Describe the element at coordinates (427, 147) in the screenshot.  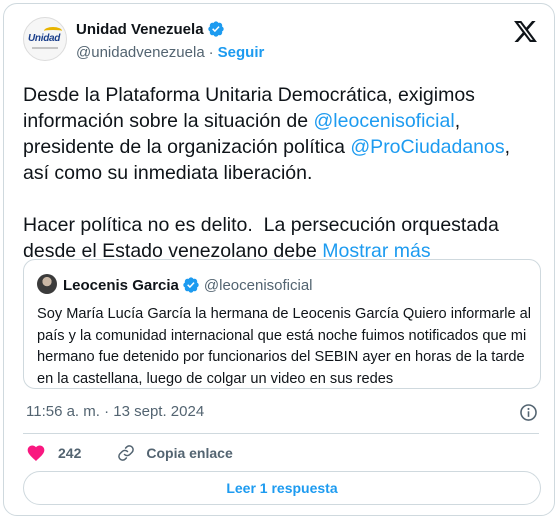
I see `mention-link: @ProCiudadanos` at that location.